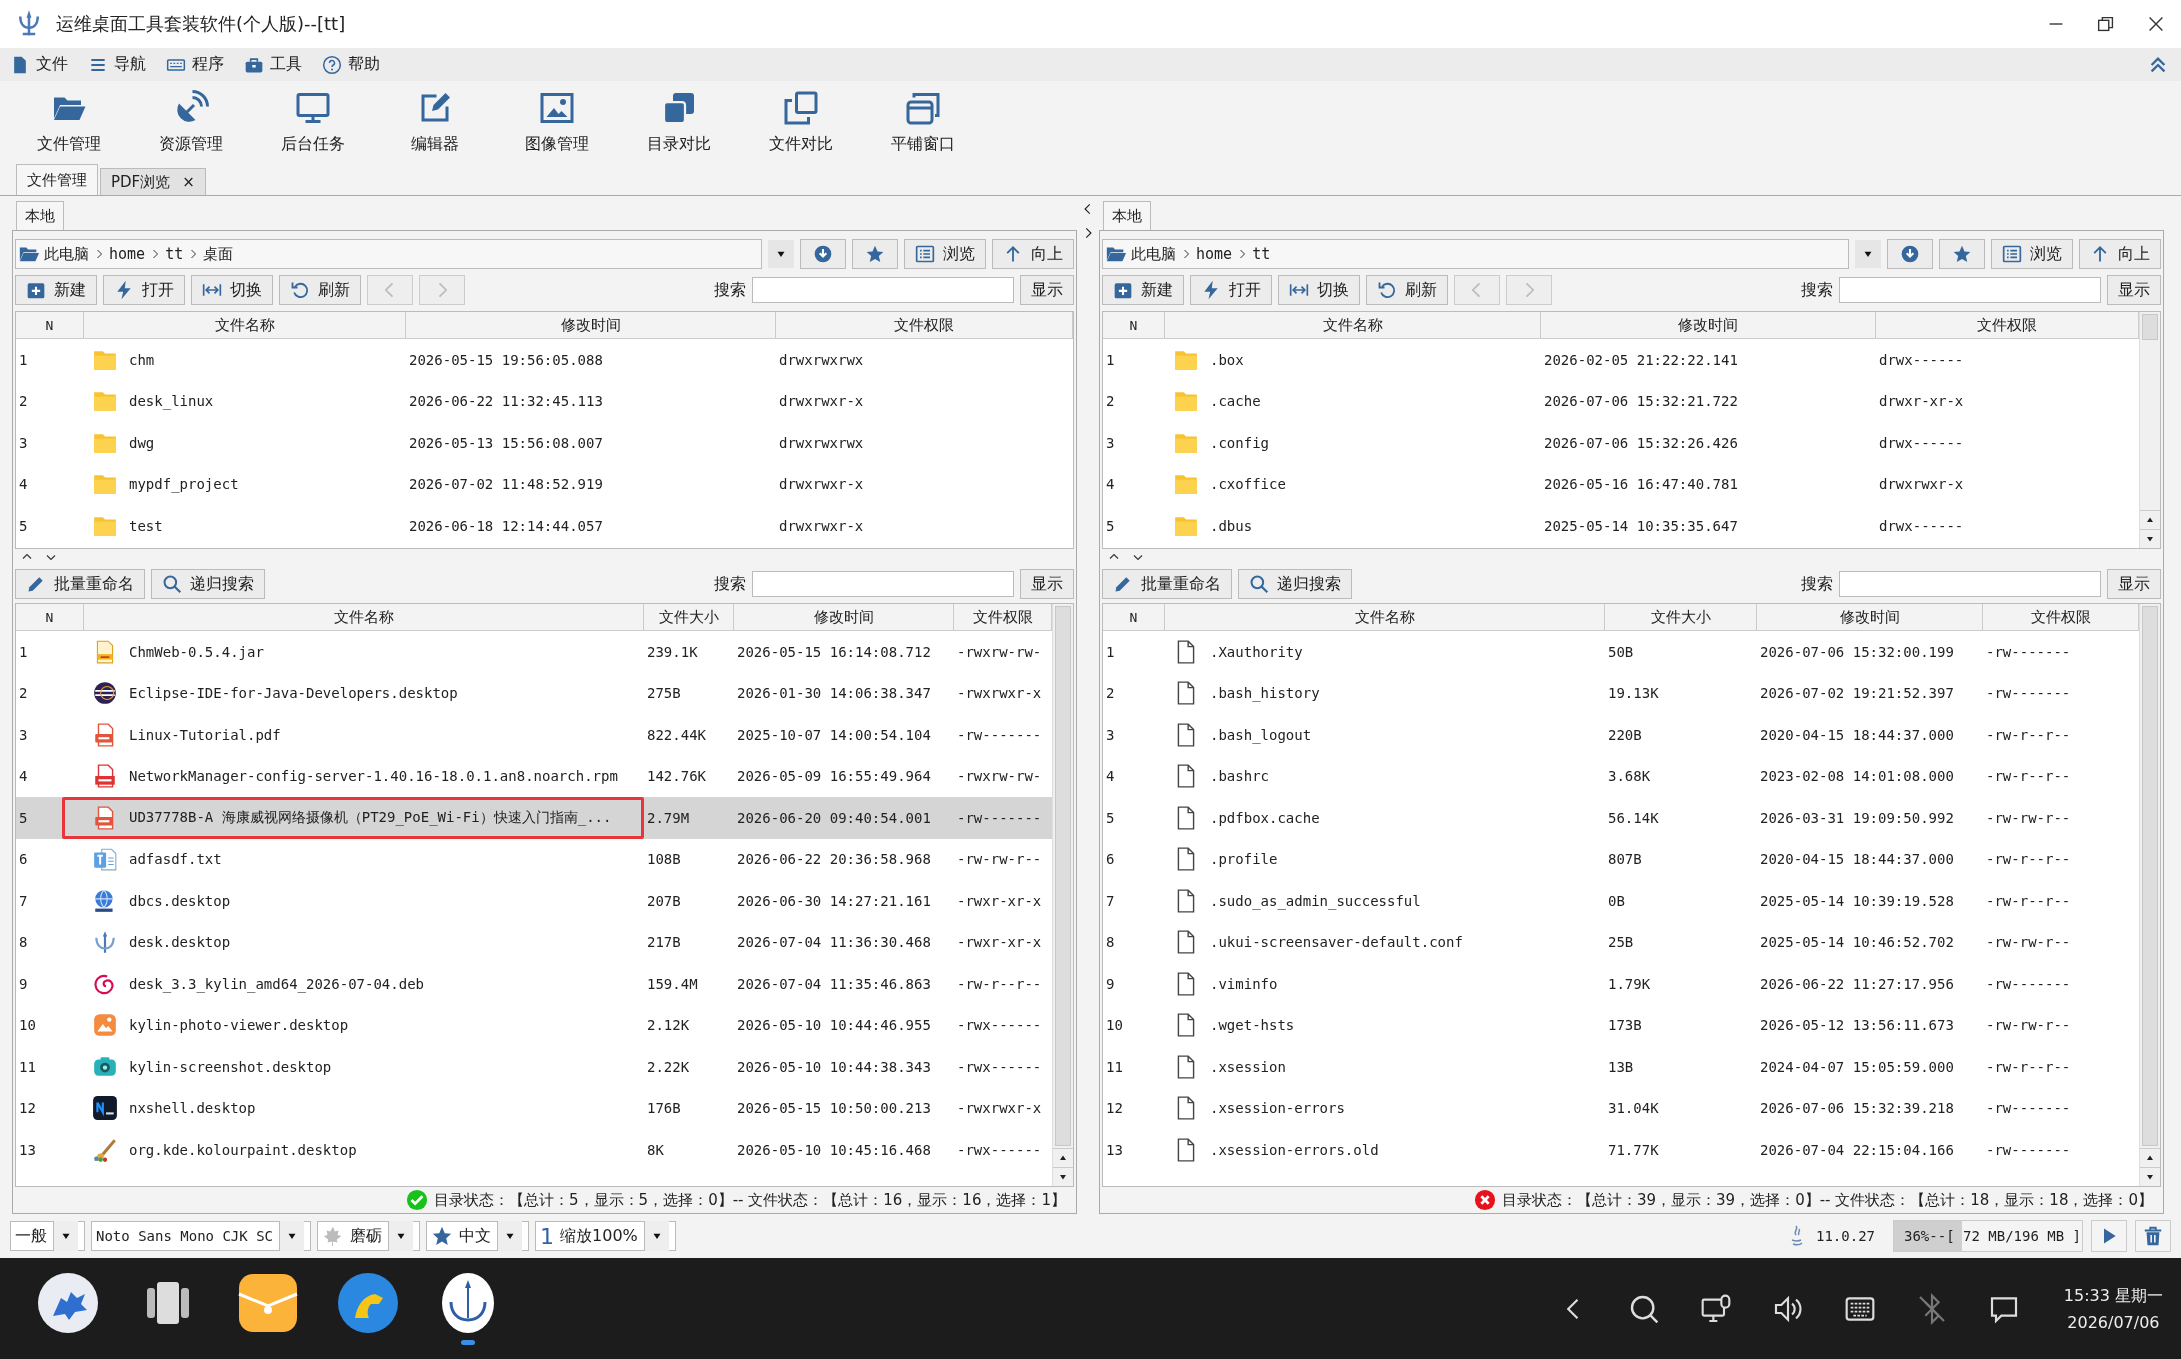  I want to click on menu-item: 导航, so click(117, 64).